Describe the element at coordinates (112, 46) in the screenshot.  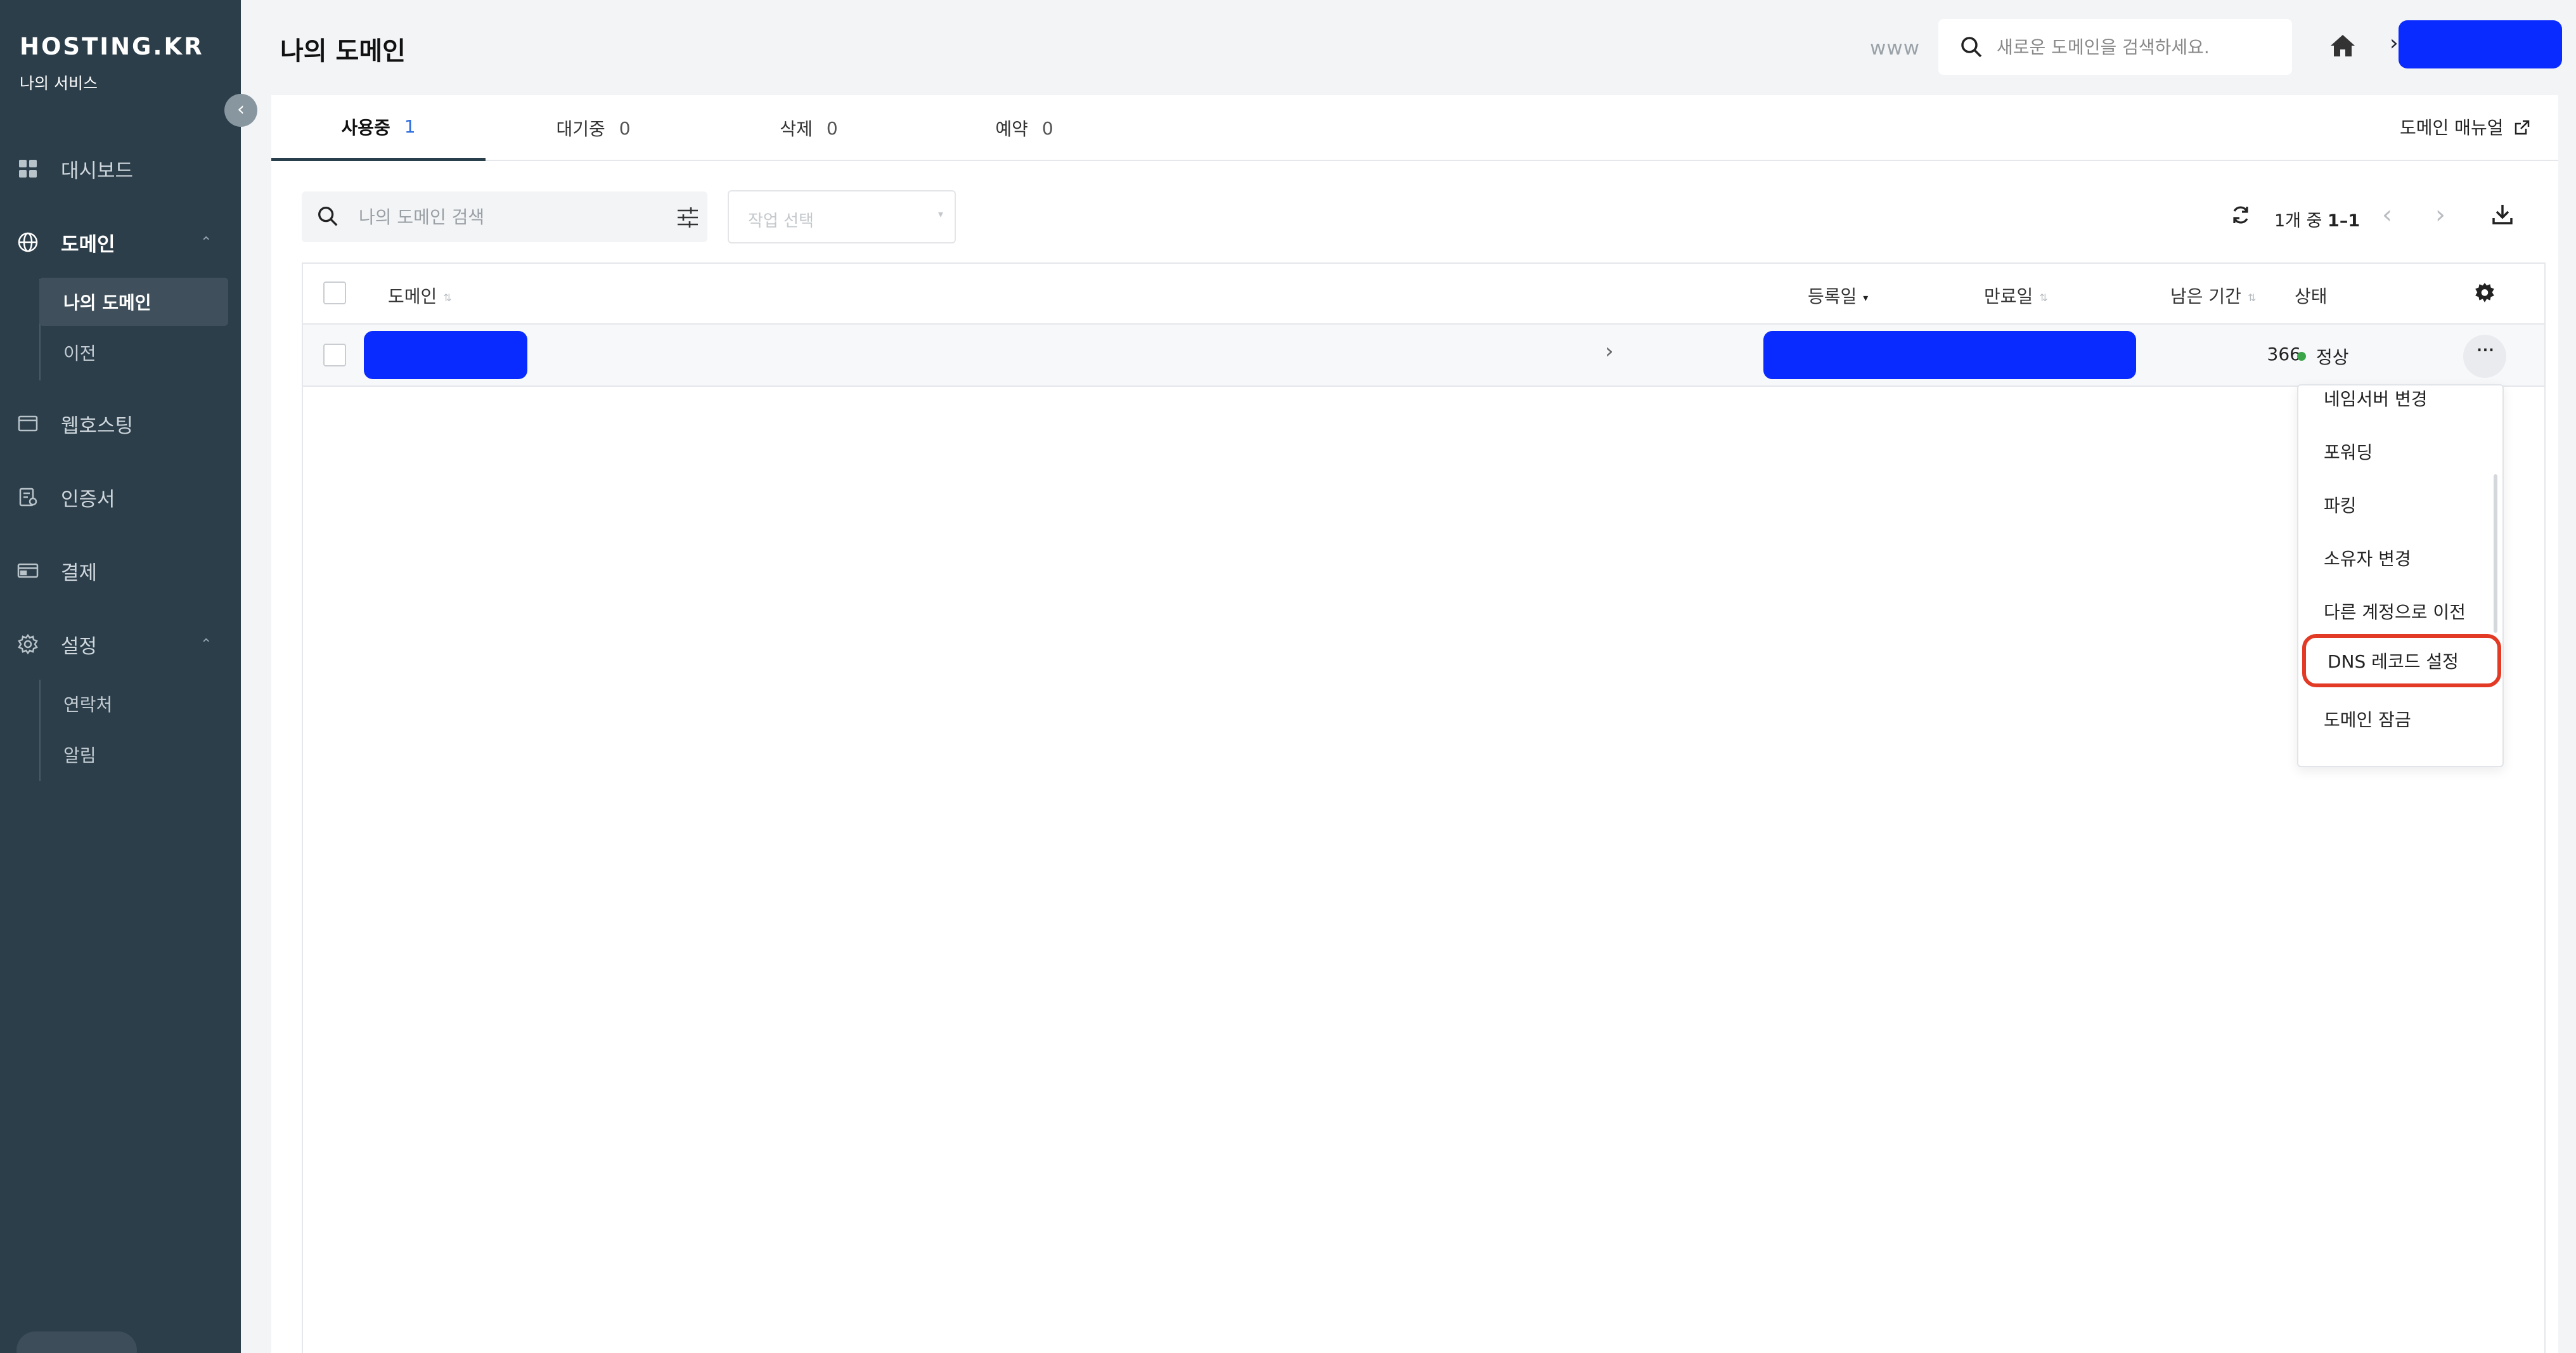
I see `brand-logo: HOSTING.KR` at that location.